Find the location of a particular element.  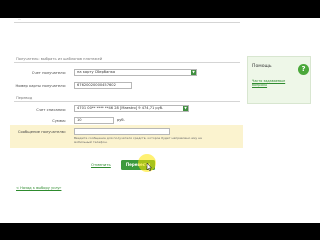

back-link: < Назад к выбору услуг is located at coordinates (38, 188).